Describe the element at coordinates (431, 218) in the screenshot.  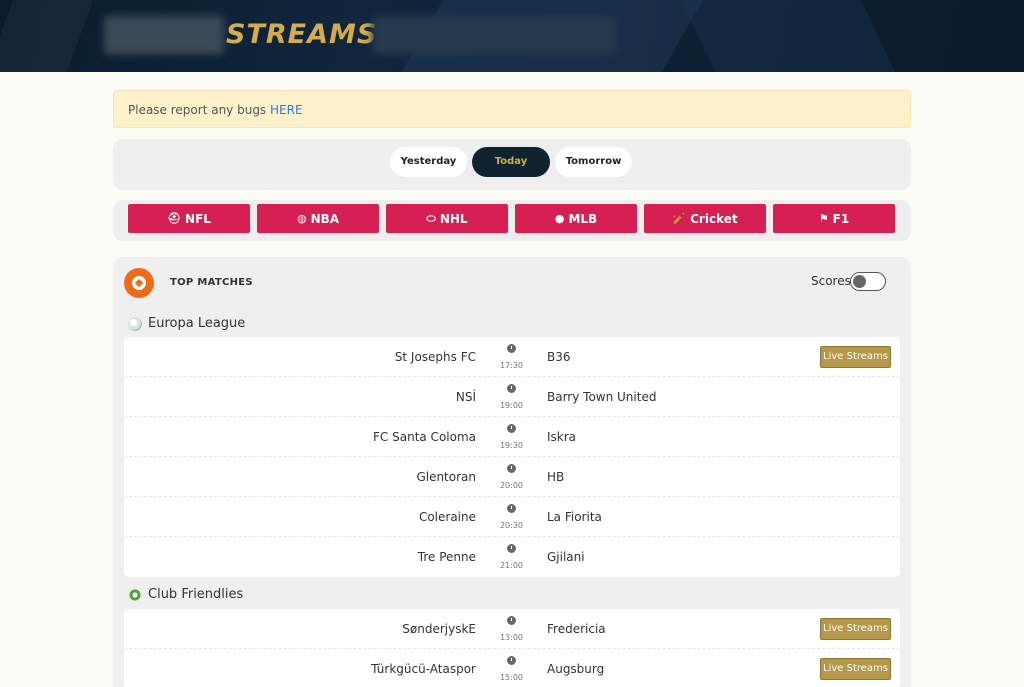
I see `hockey-icon: ⬭` at that location.